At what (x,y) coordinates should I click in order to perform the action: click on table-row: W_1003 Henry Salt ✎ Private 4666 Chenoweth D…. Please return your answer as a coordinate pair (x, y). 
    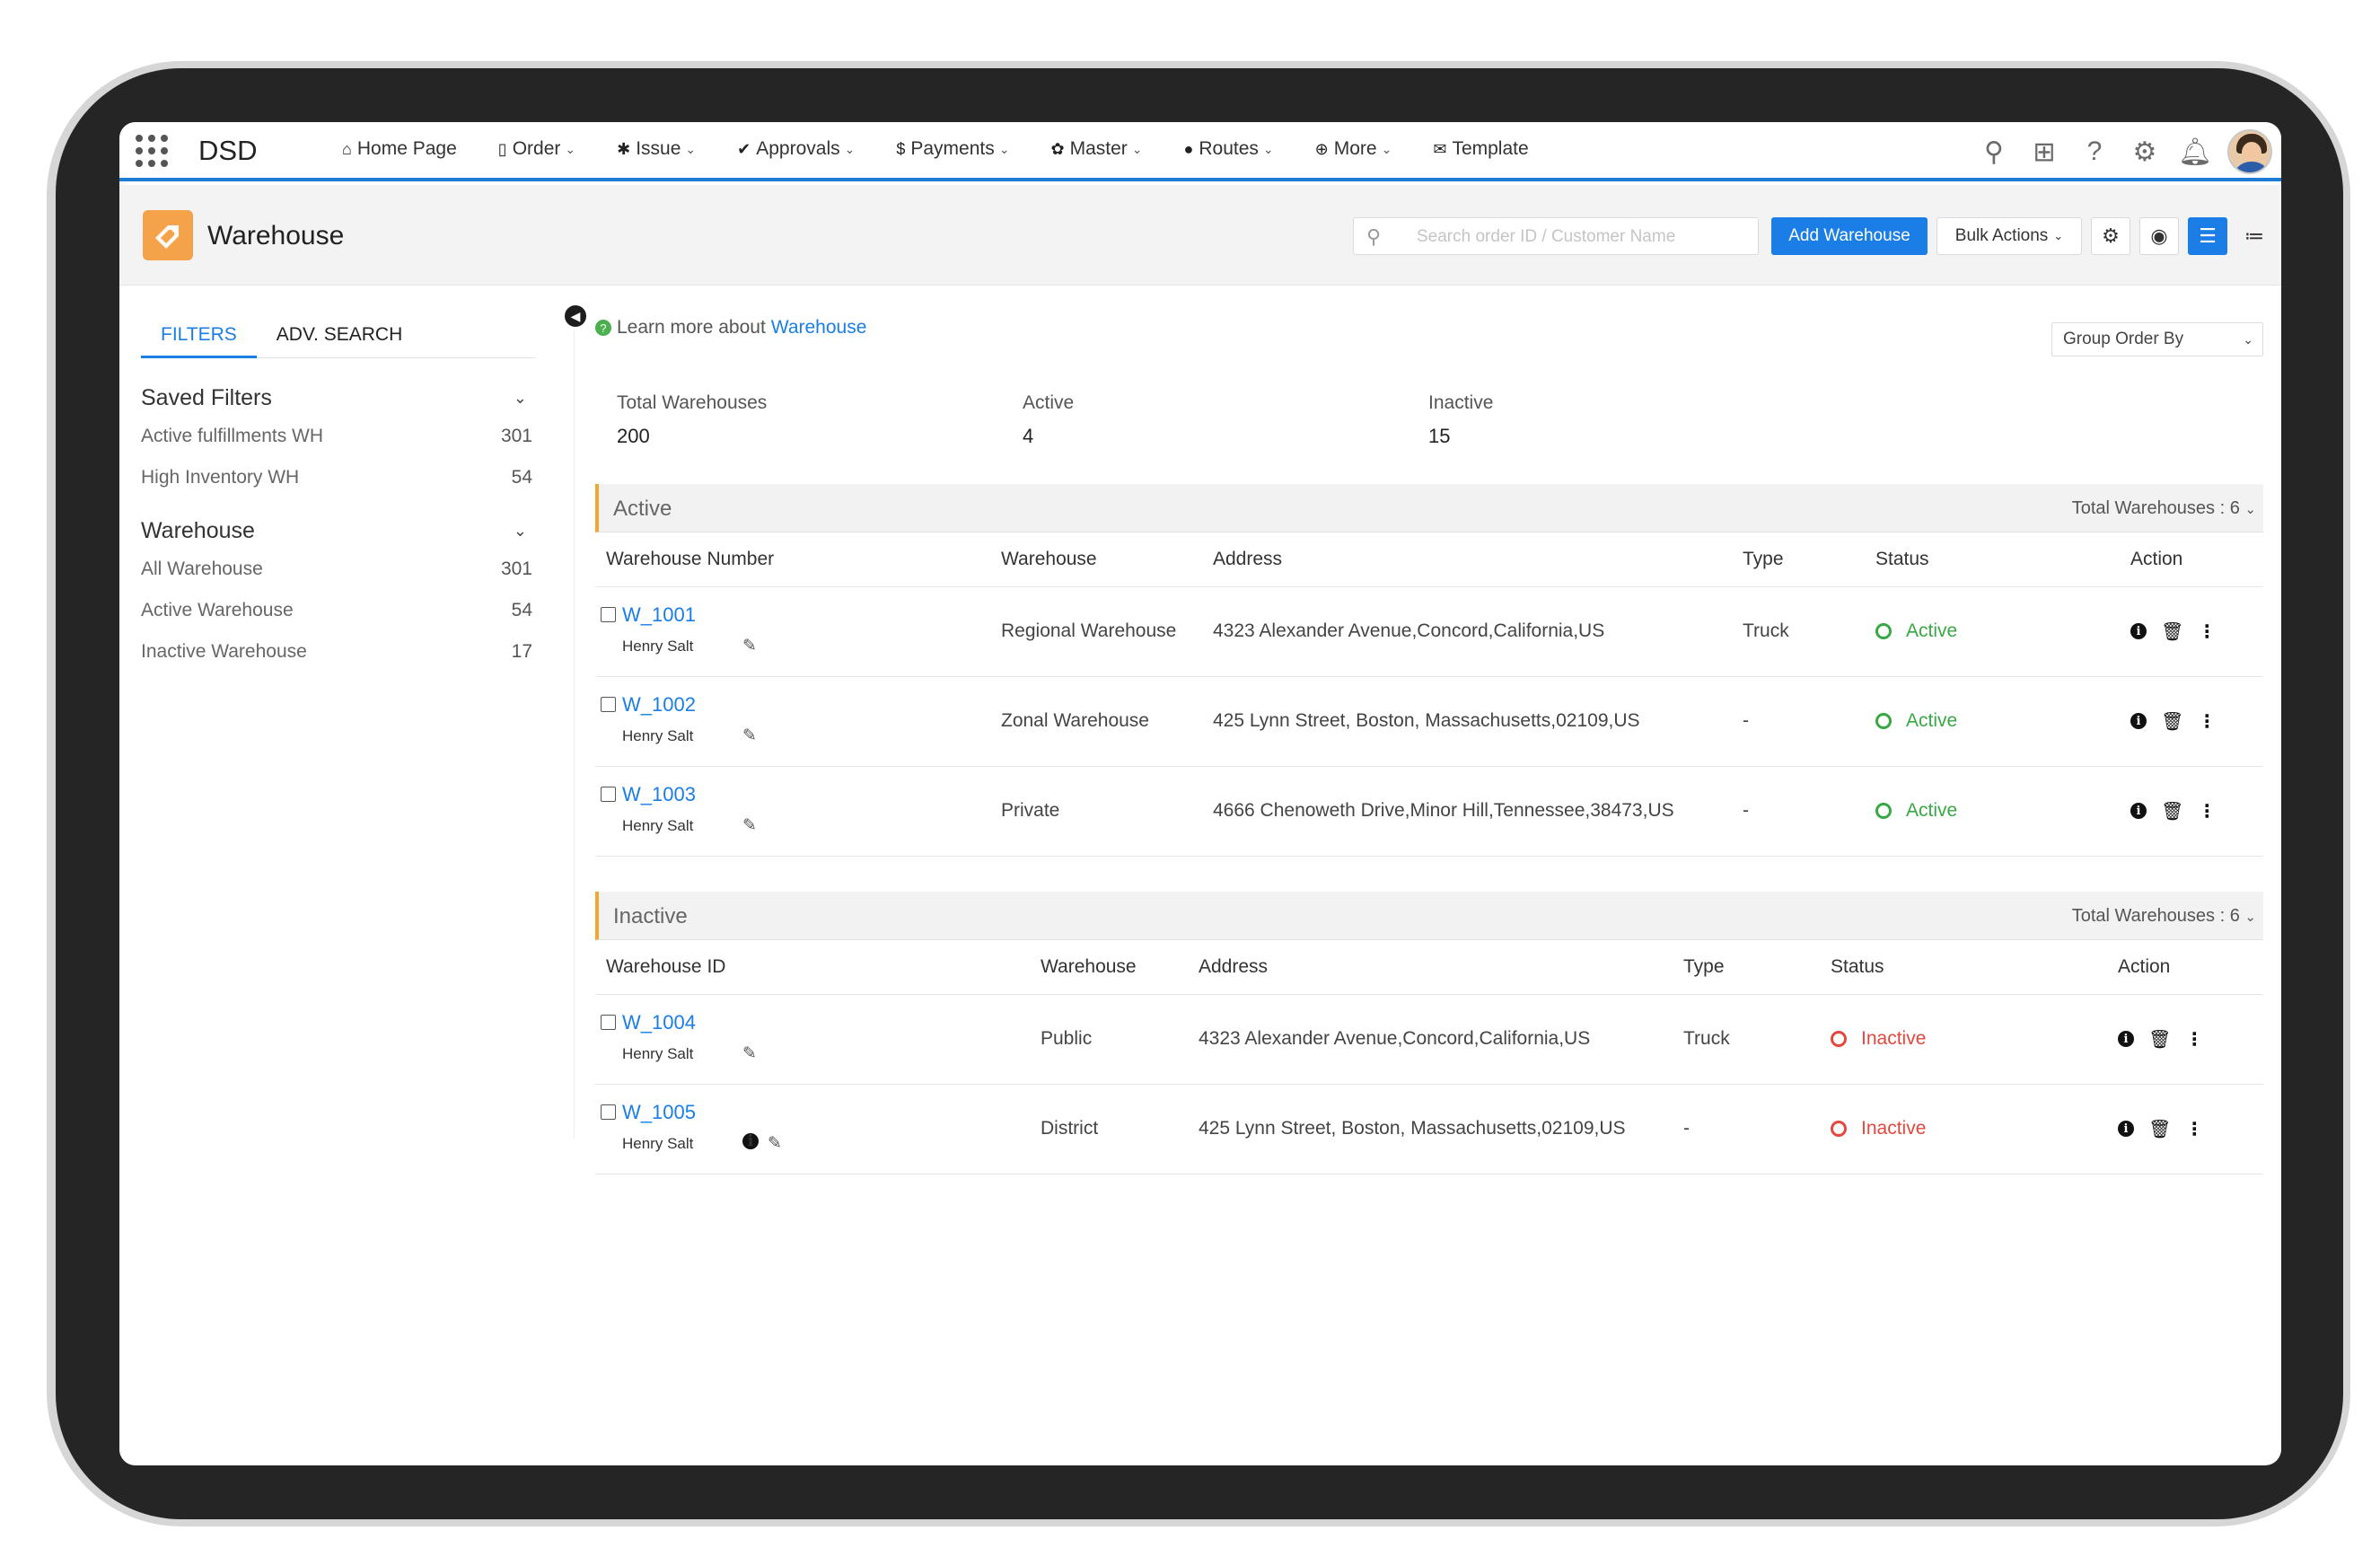
    Looking at the image, I should click on (1429, 811).